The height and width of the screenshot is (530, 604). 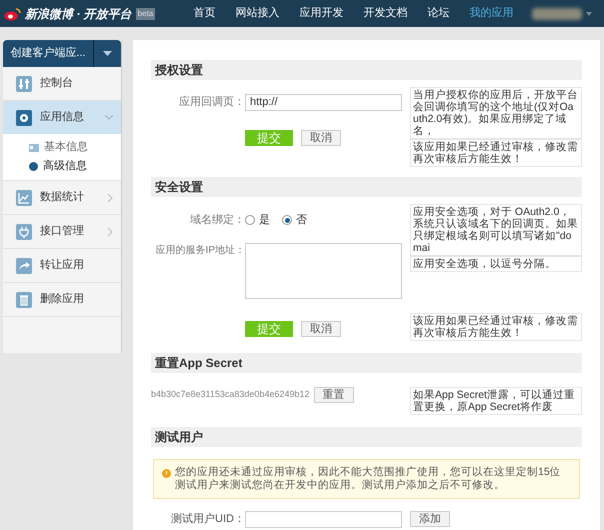 I want to click on section-header: 授权设置, so click(x=366, y=70).